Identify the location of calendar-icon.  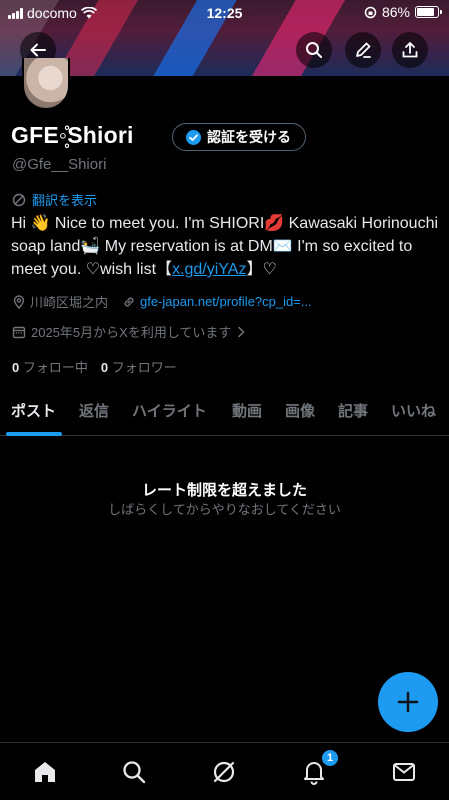
(19, 332).